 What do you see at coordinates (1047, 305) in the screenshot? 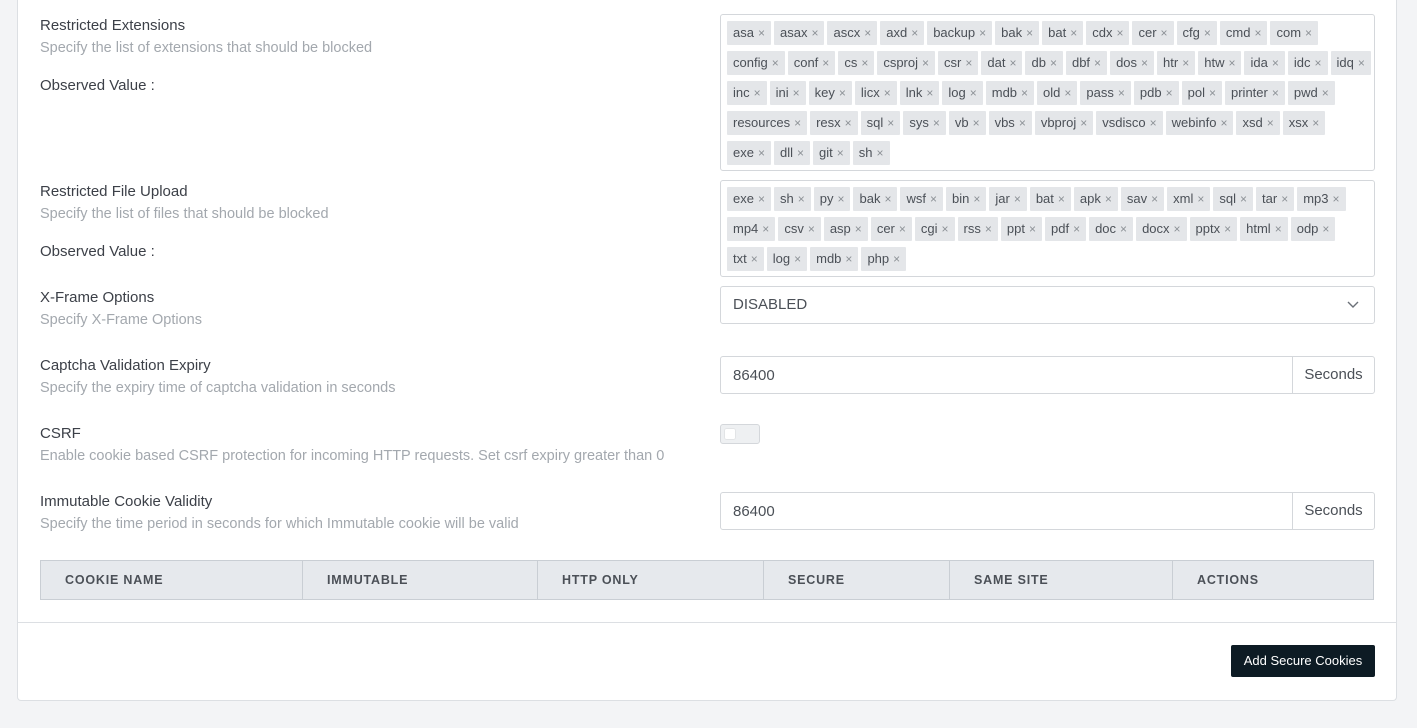
I see `x-frame-options-select: DISABLED` at bounding box center [1047, 305].